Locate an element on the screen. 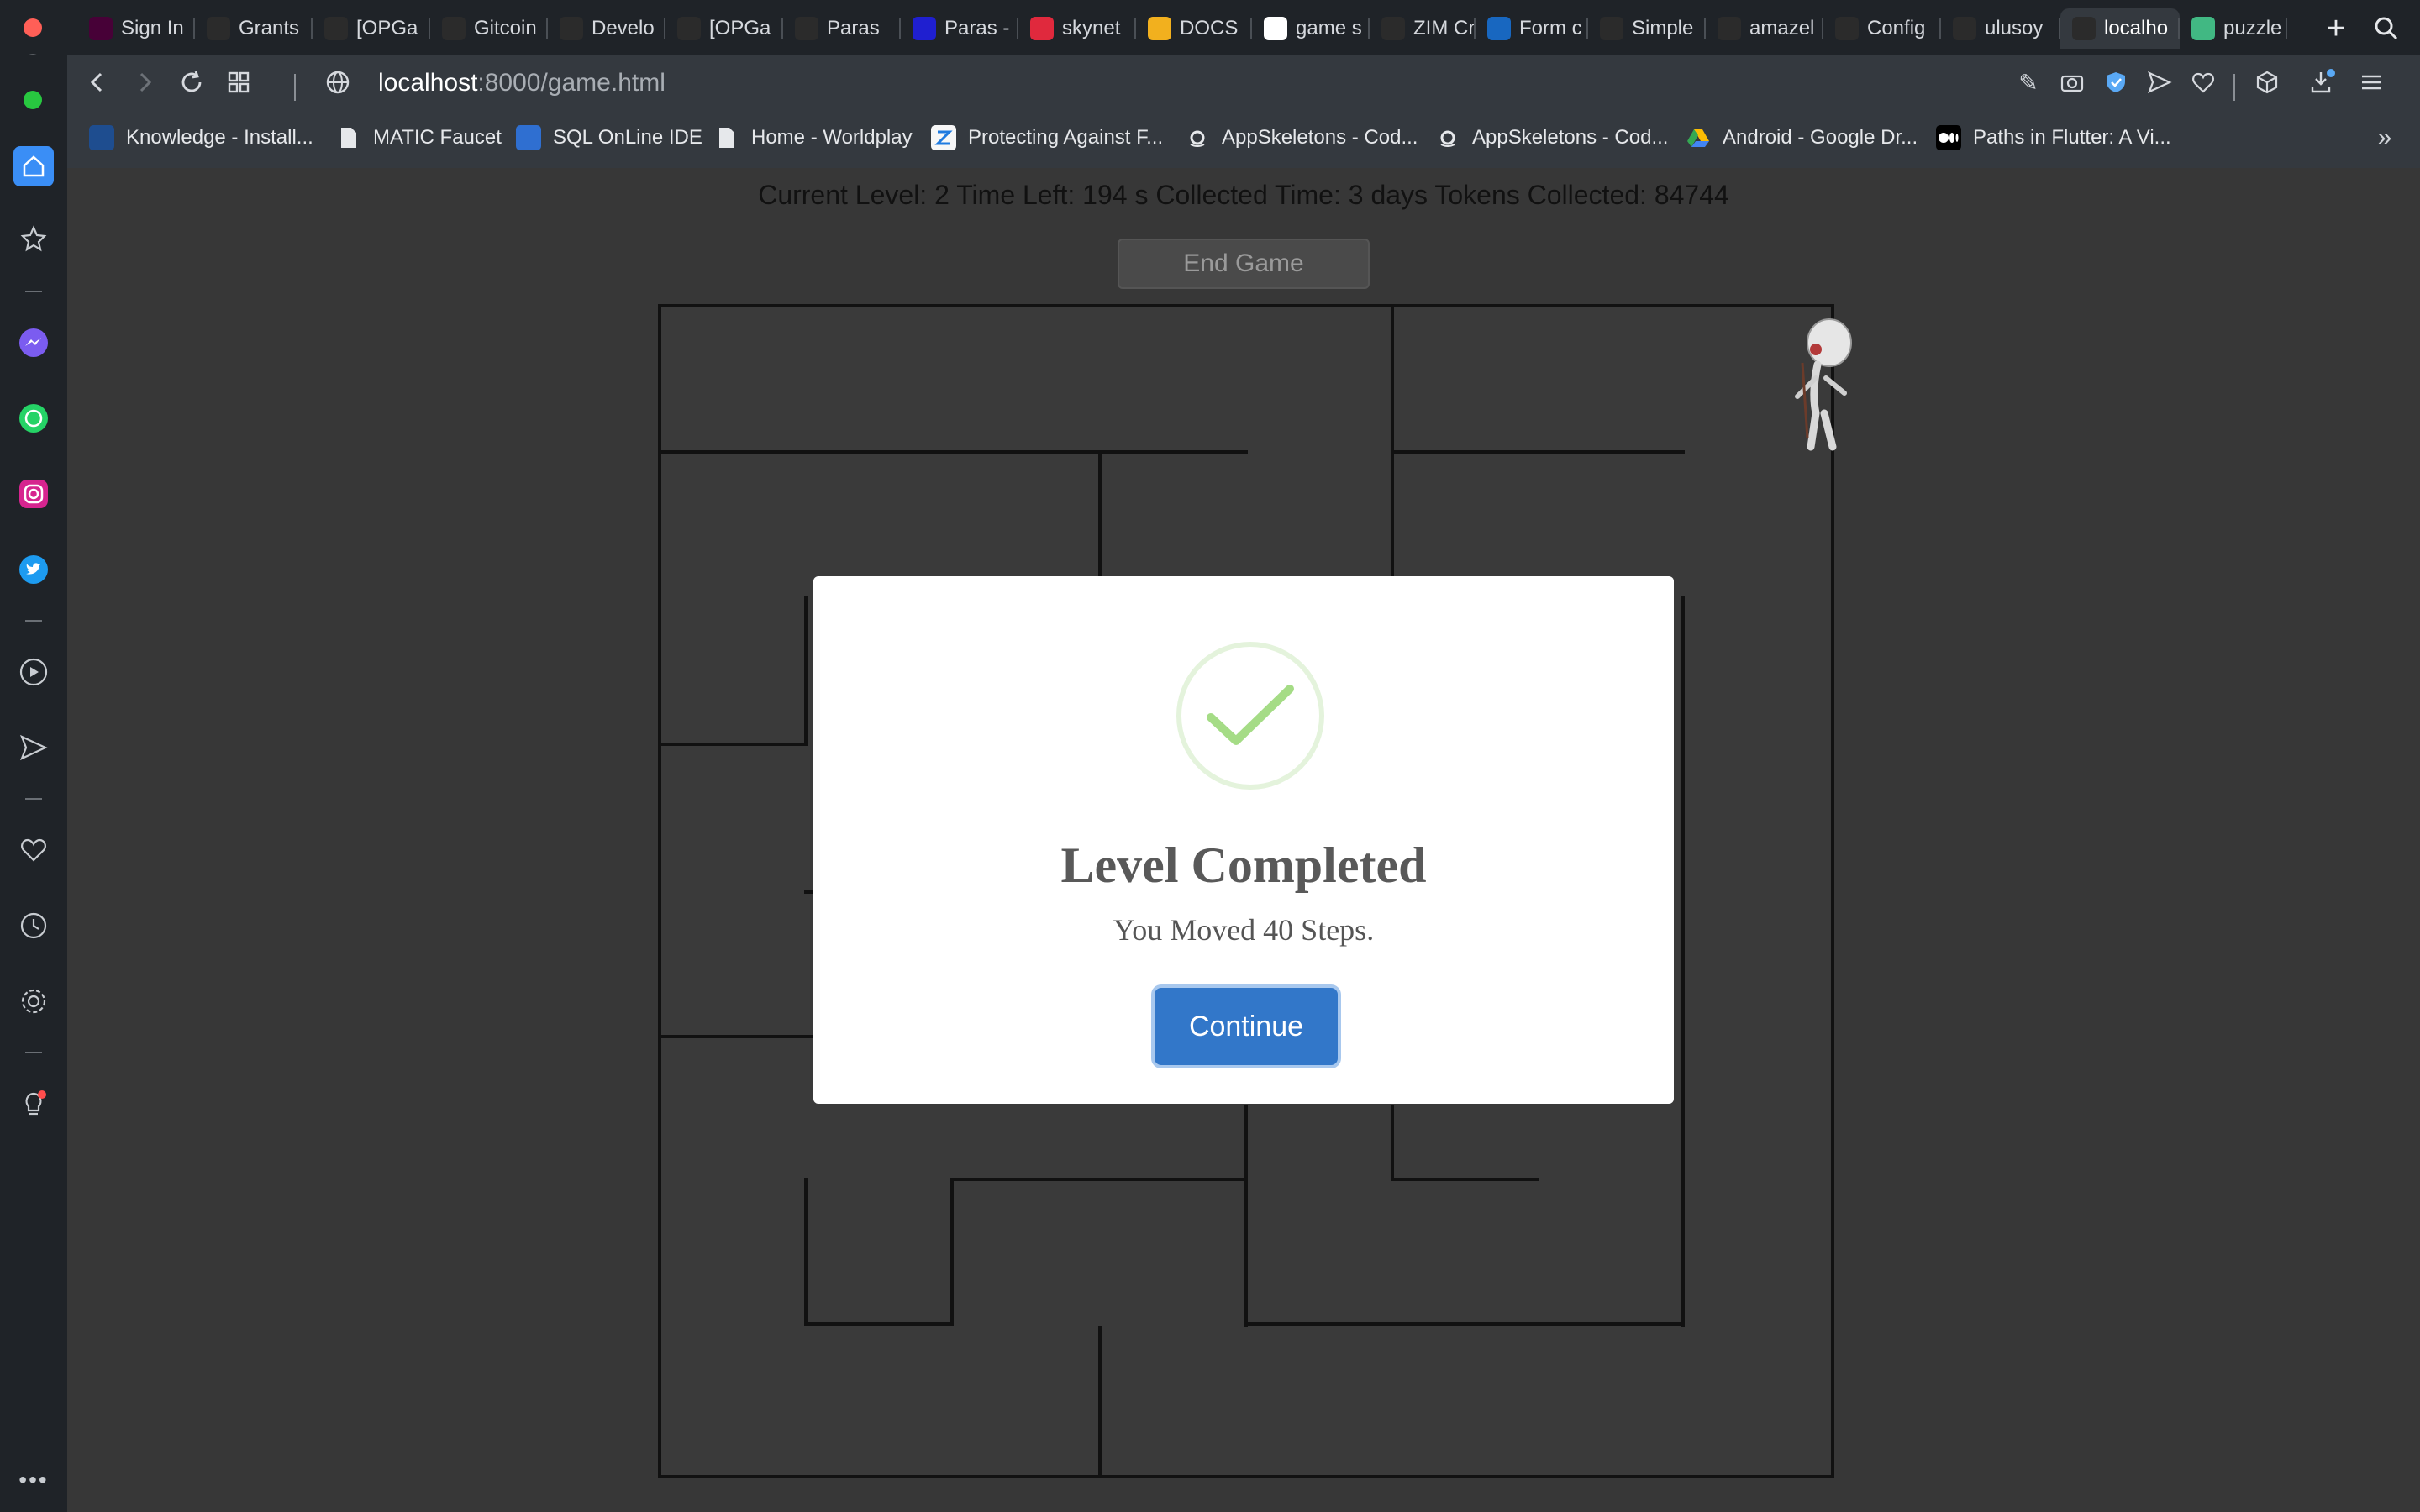 Image resolution: width=2420 pixels, height=1512 pixels. favorite-heart-icon is located at coordinates (2204, 82).